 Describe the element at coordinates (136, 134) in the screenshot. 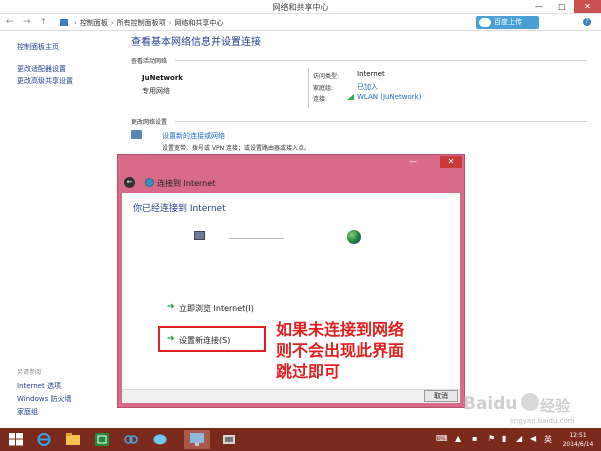

I see `network-setup-icon` at that location.